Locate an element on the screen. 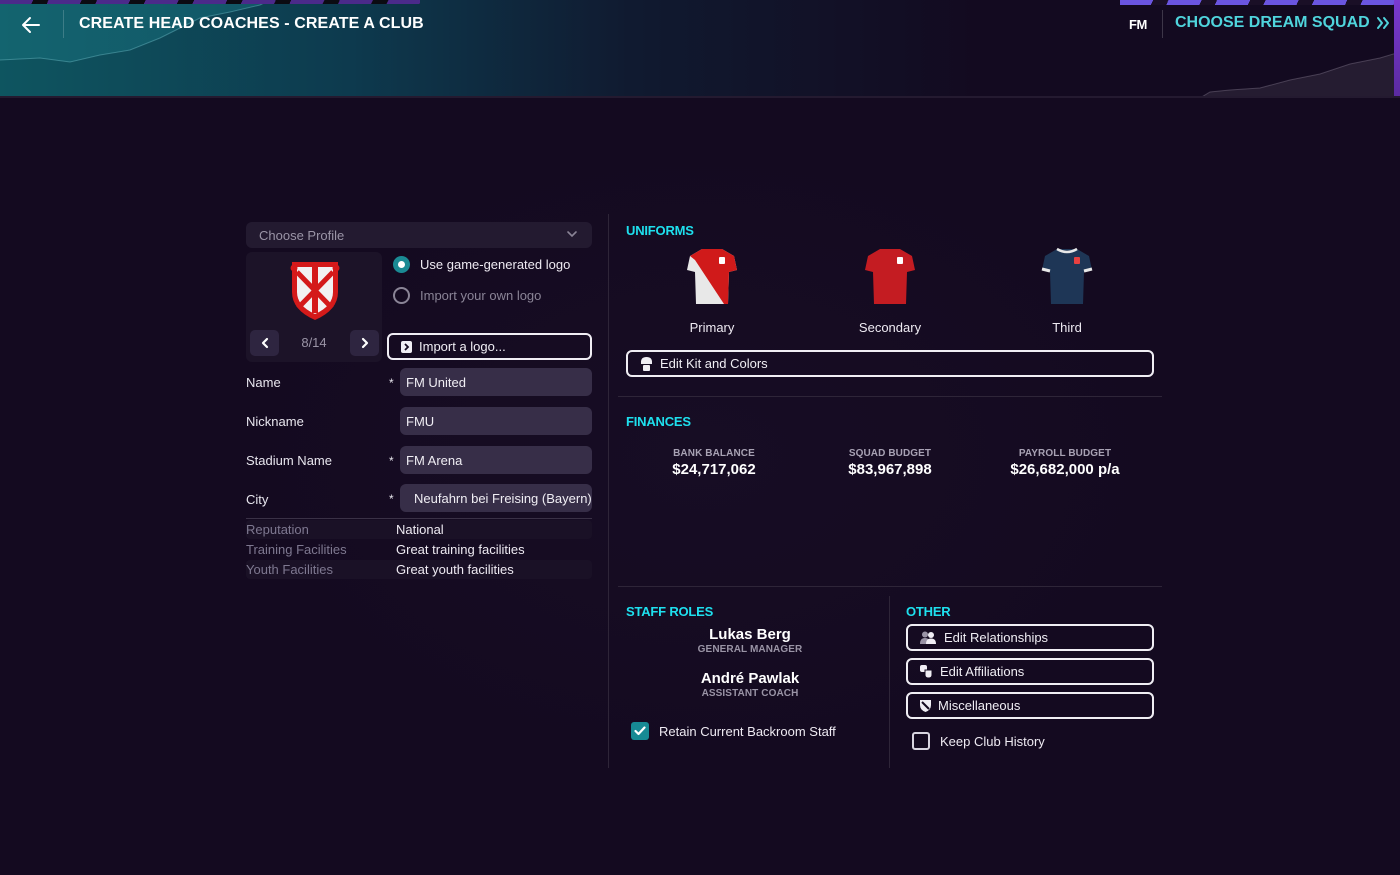 This screenshot has height=875, width=1400. section-divider is located at coordinates (890, 396).